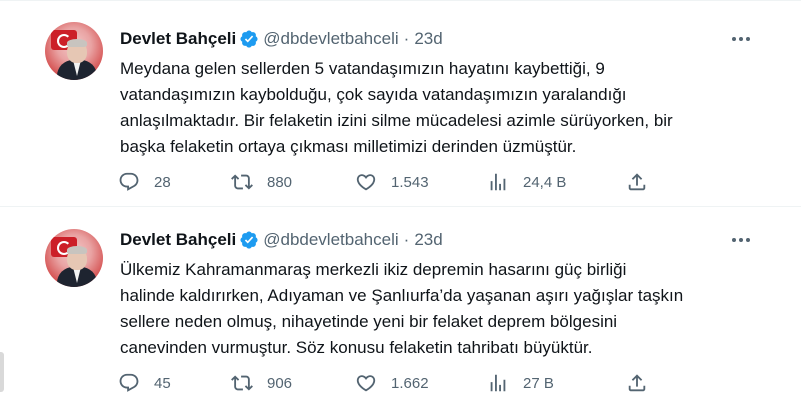 The width and height of the screenshot is (801, 407). I want to click on reply-button: 45, so click(144, 383).